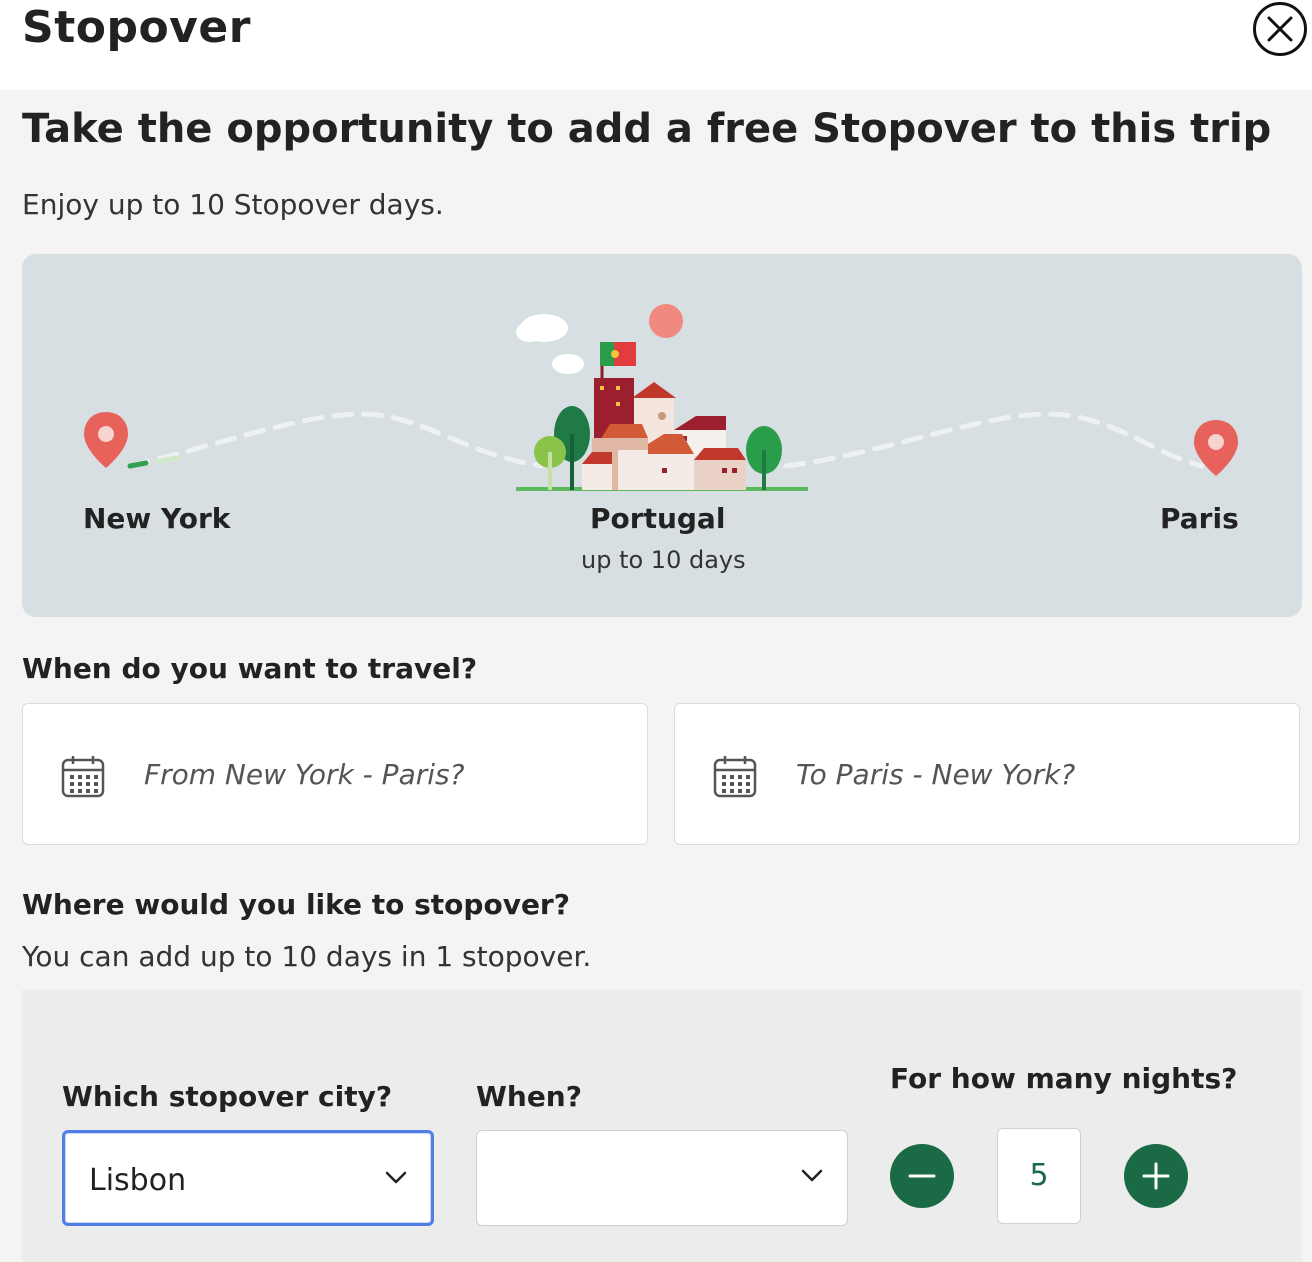 Image resolution: width=1312 pixels, height=1262 pixels. I want to click on increase-nights-button, so click(1156, 1176).